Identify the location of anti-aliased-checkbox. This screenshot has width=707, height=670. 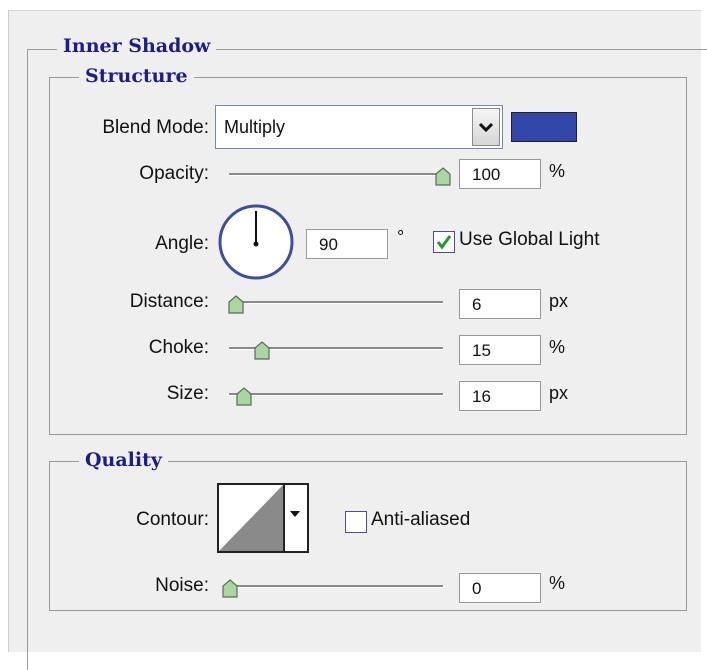
(356, 522).